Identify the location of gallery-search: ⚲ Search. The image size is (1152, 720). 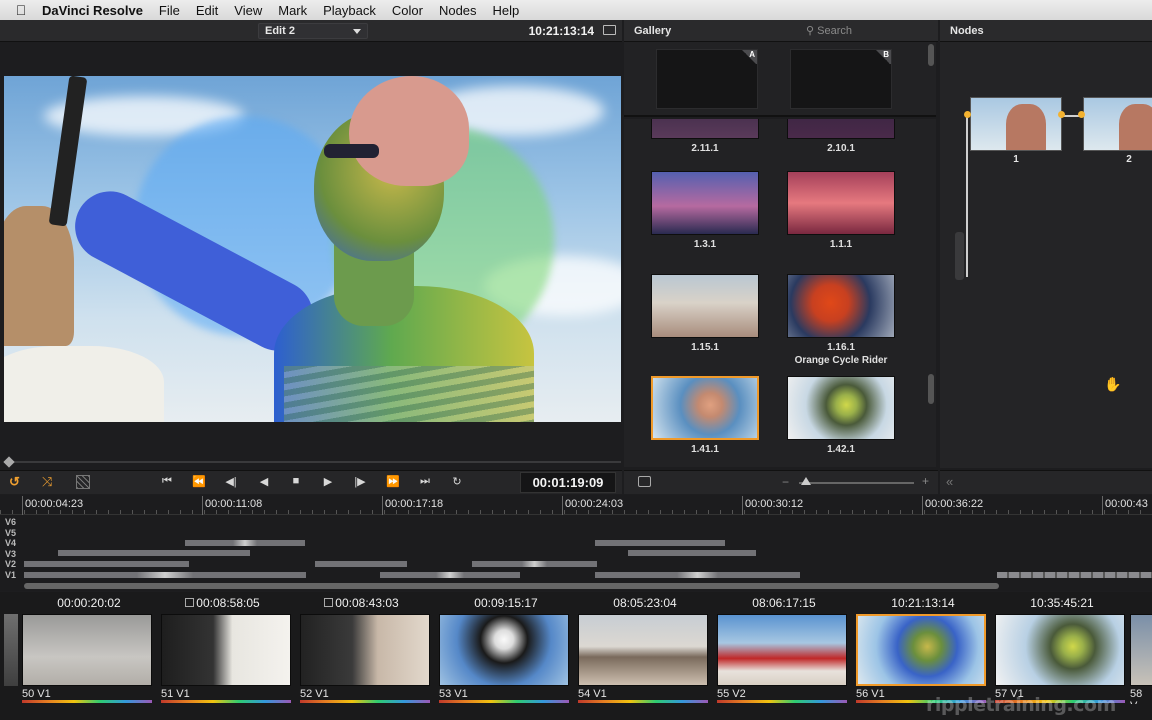
(829, 30).